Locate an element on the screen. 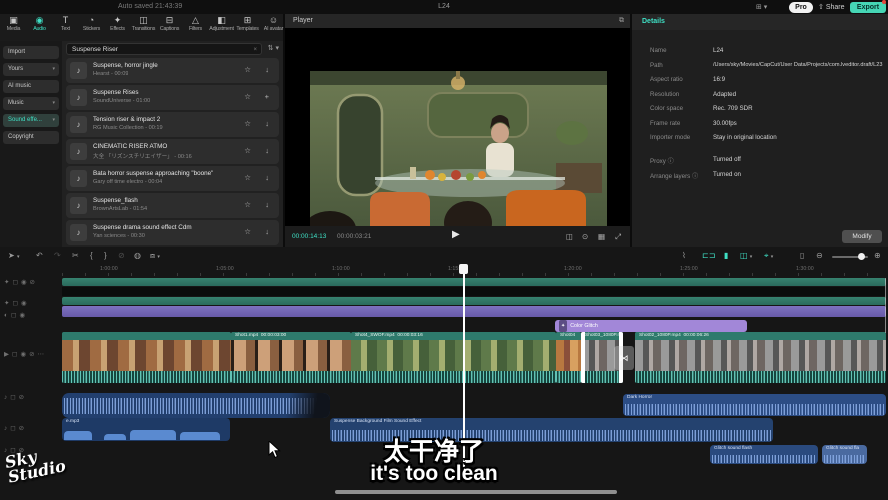 Image resolution: width=888 pixels, height=500 pixels. snapshot-icon: ⊙ is located at coordinates (585, 236).